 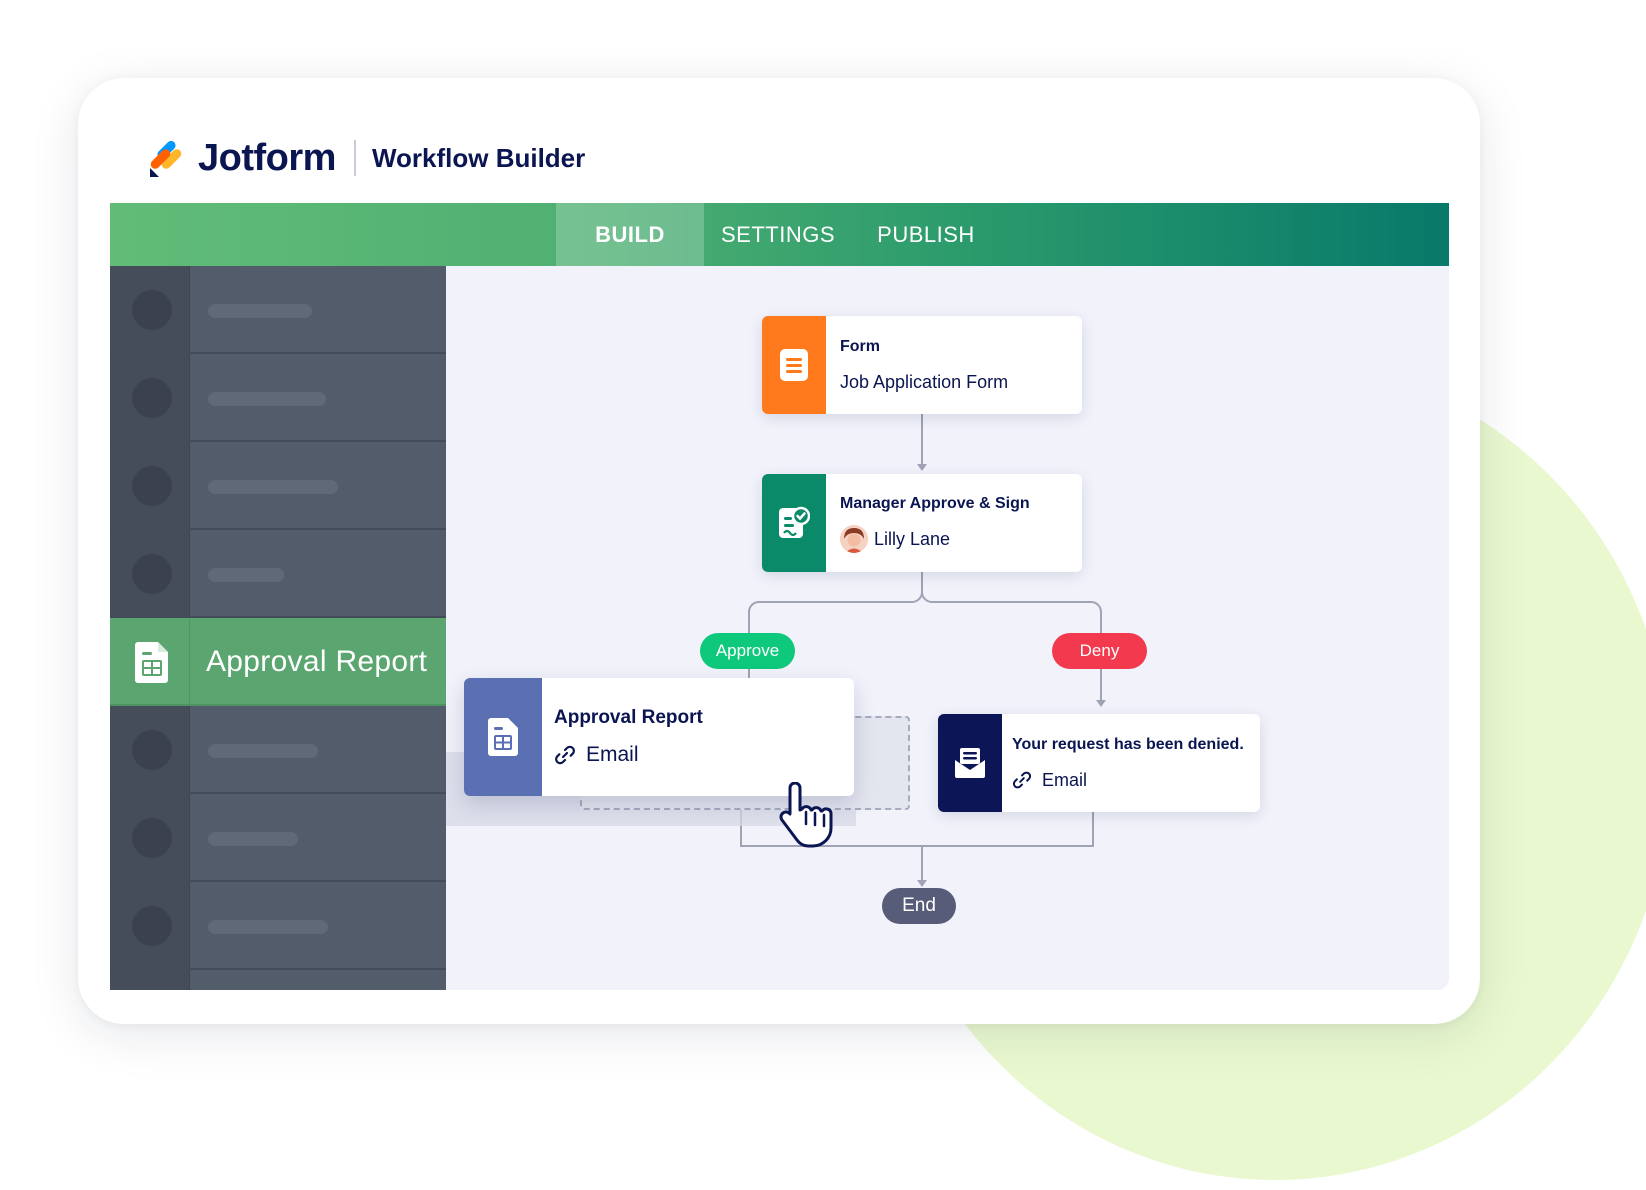 I want to click on approval-node-title: Manager Approve & Sign, so click(x=935, y=503).